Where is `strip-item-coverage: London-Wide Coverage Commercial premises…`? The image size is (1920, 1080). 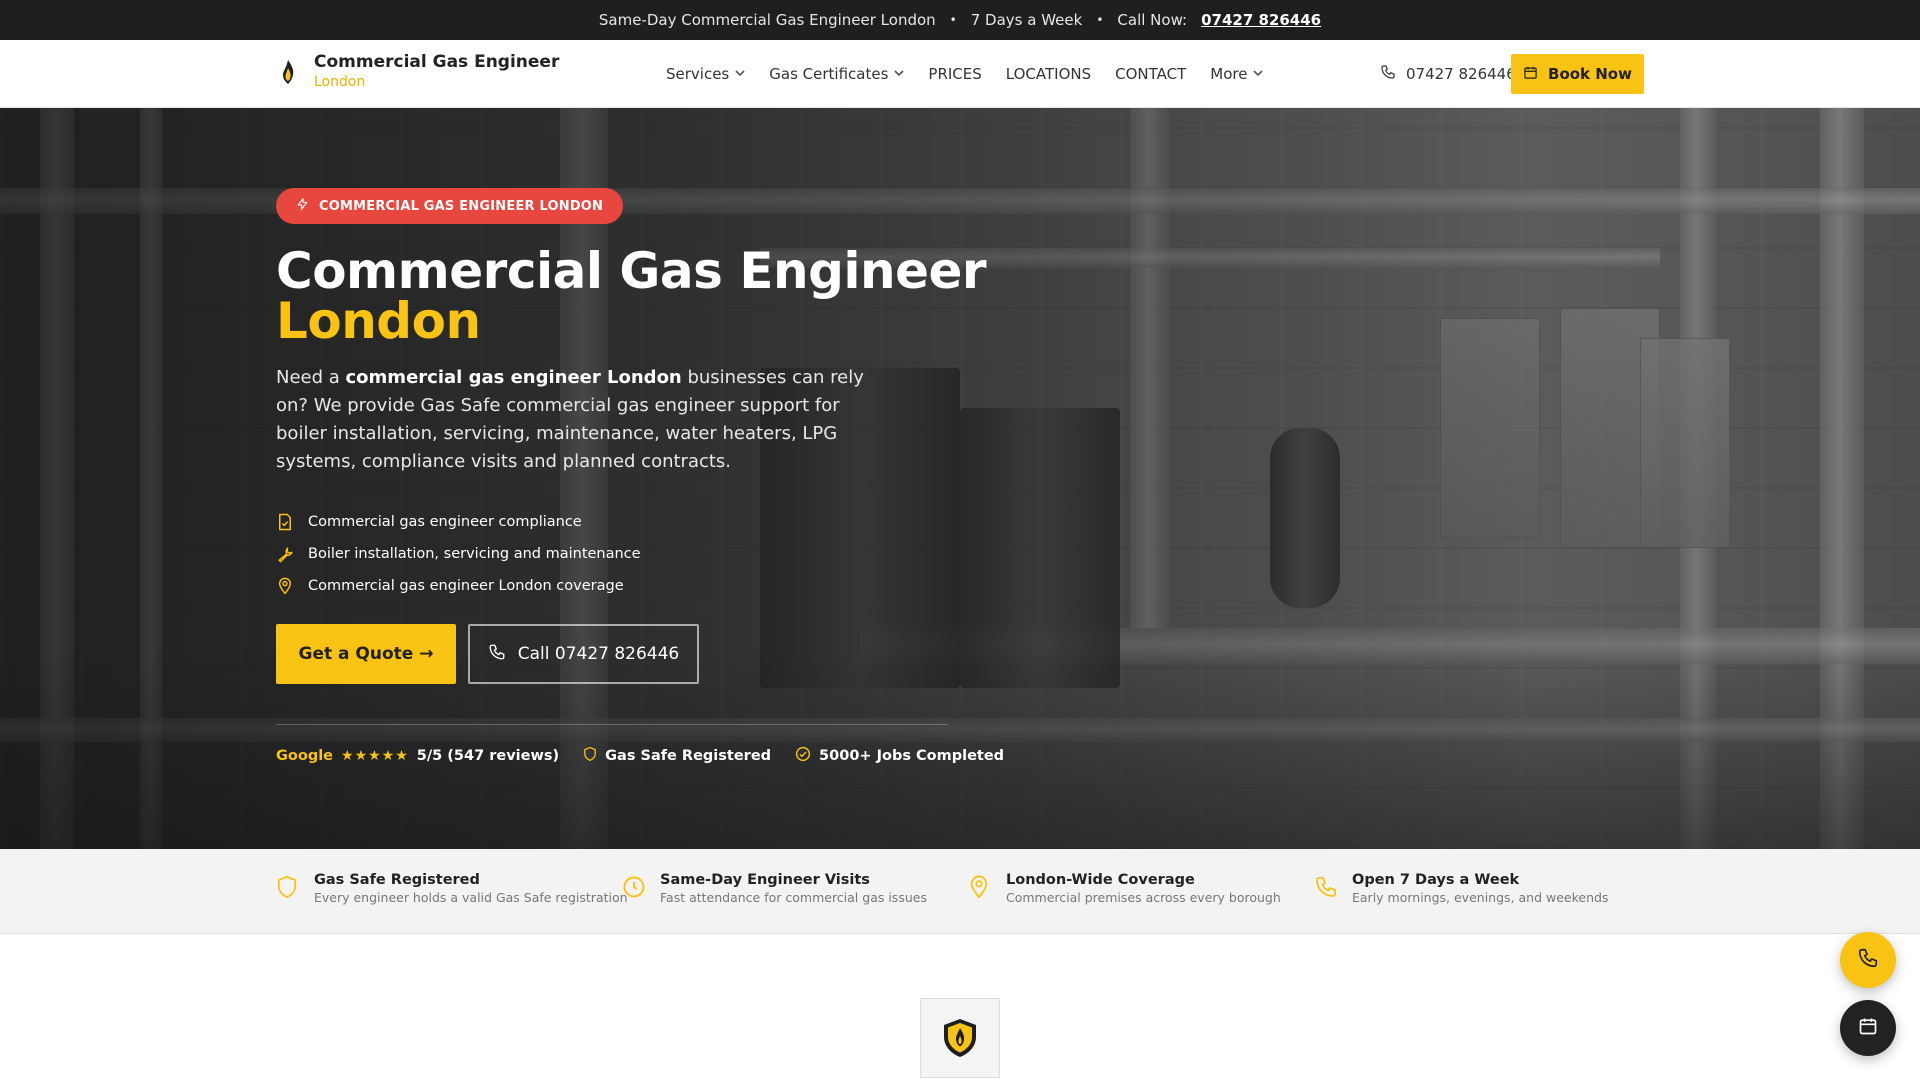 strip-item-coverage: London-Wide Coverage Commercial premises… is located at coordinates (1124, 889).